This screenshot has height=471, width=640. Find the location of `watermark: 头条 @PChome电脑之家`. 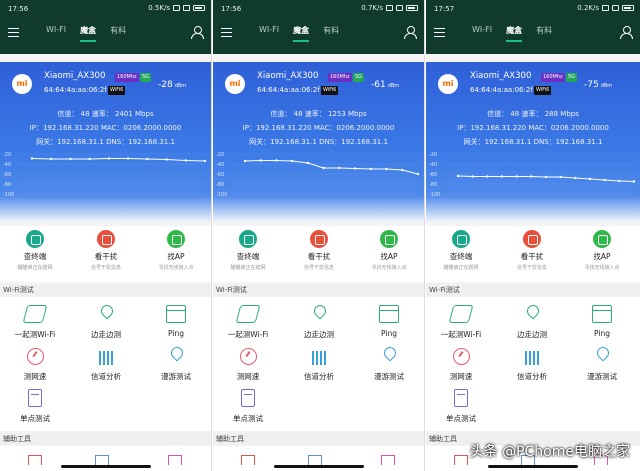

watermark: 头条 @PChome电脑之家 is located at coordinates (549, 452).